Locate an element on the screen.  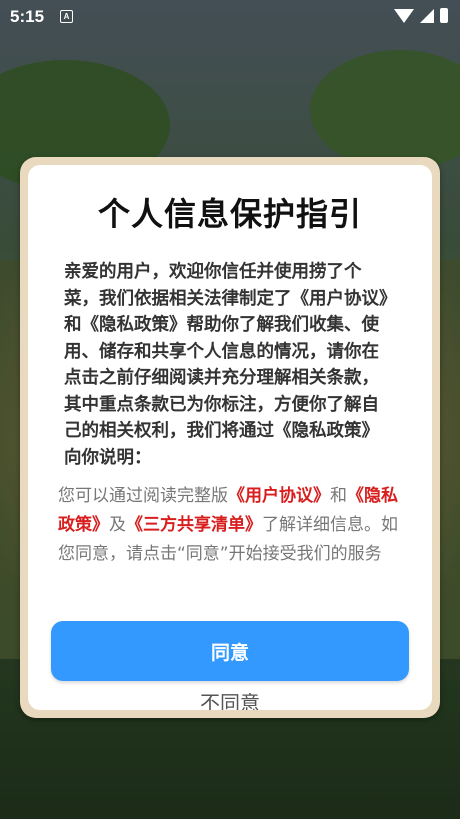
note-text-1: 您可以通过阅读完整版 is located at coordinates (143, 496).